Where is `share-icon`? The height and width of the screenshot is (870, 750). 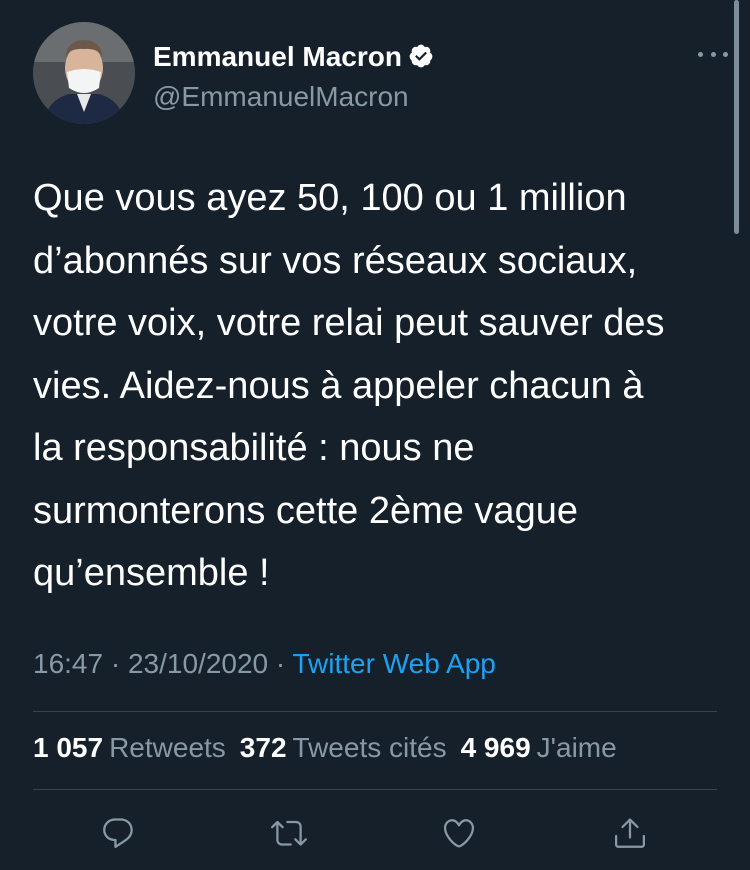 share-icon is located at coordinates (630, 833).